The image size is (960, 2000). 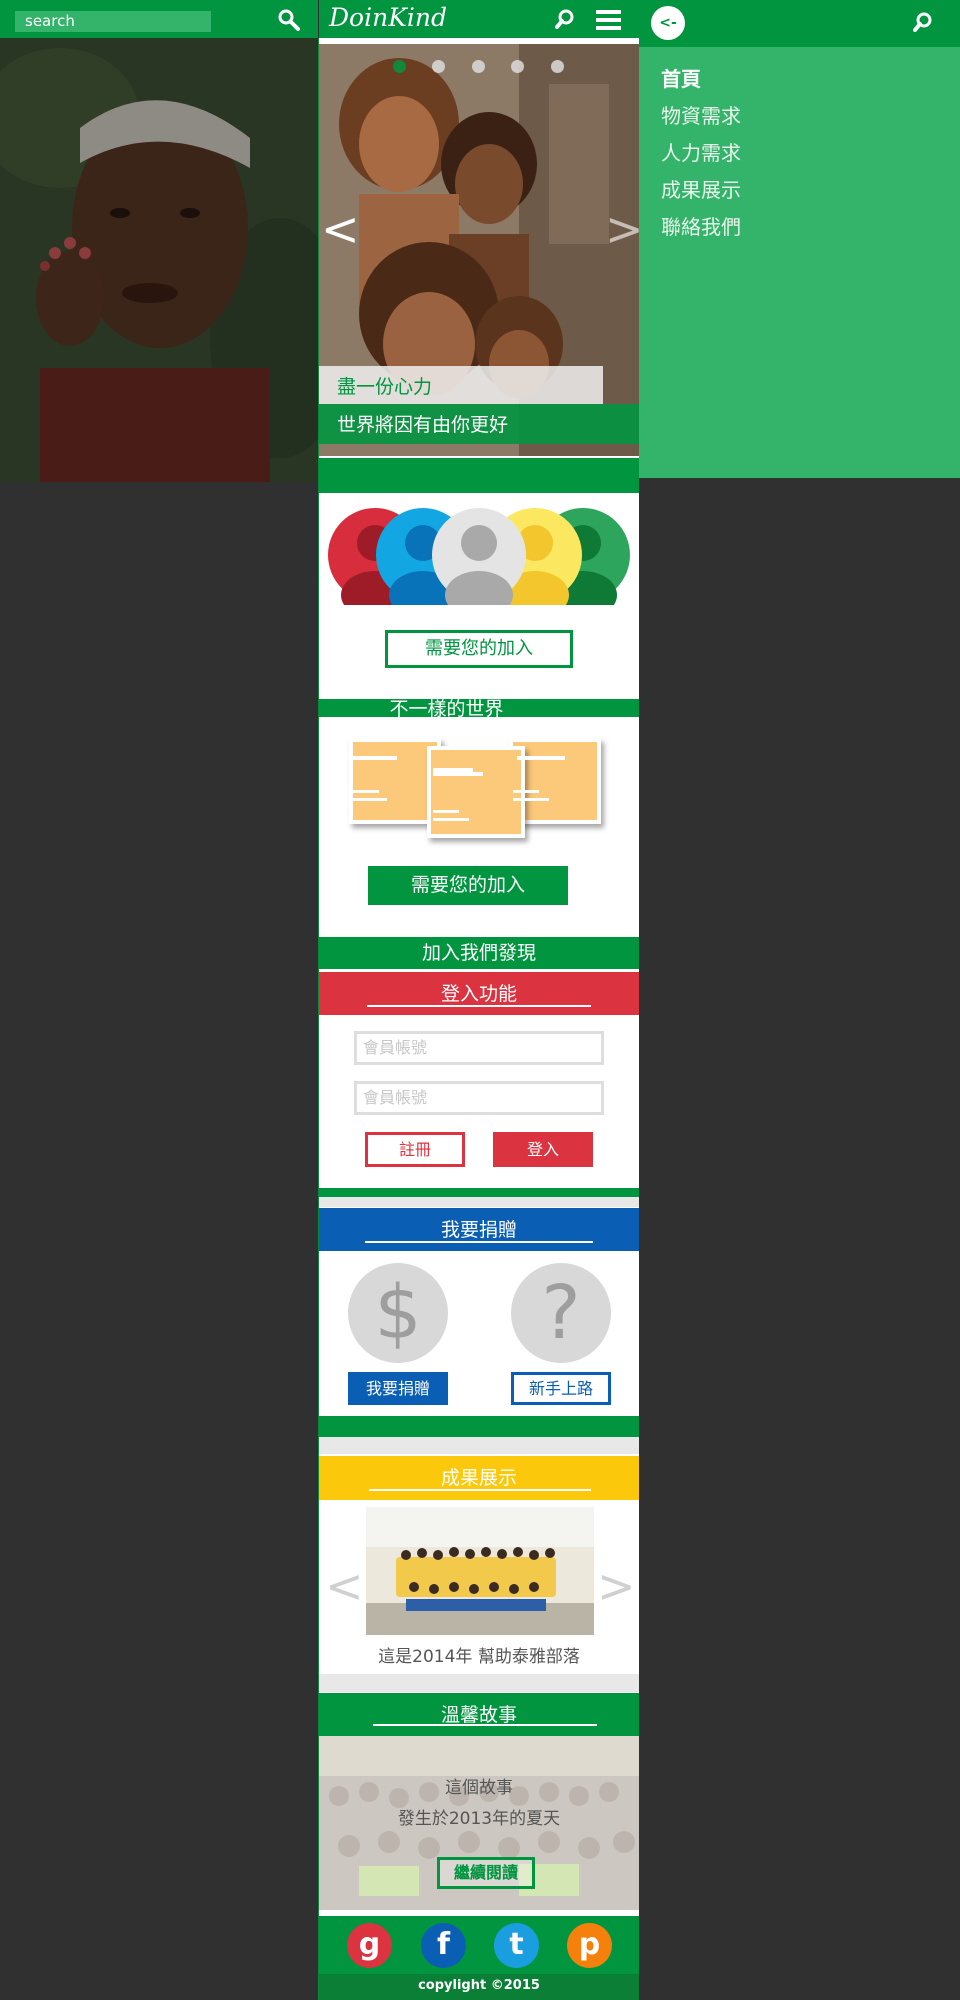 I want to click on story-line-2: 發生於2013年的夏天, so click(x=479, y=1819).